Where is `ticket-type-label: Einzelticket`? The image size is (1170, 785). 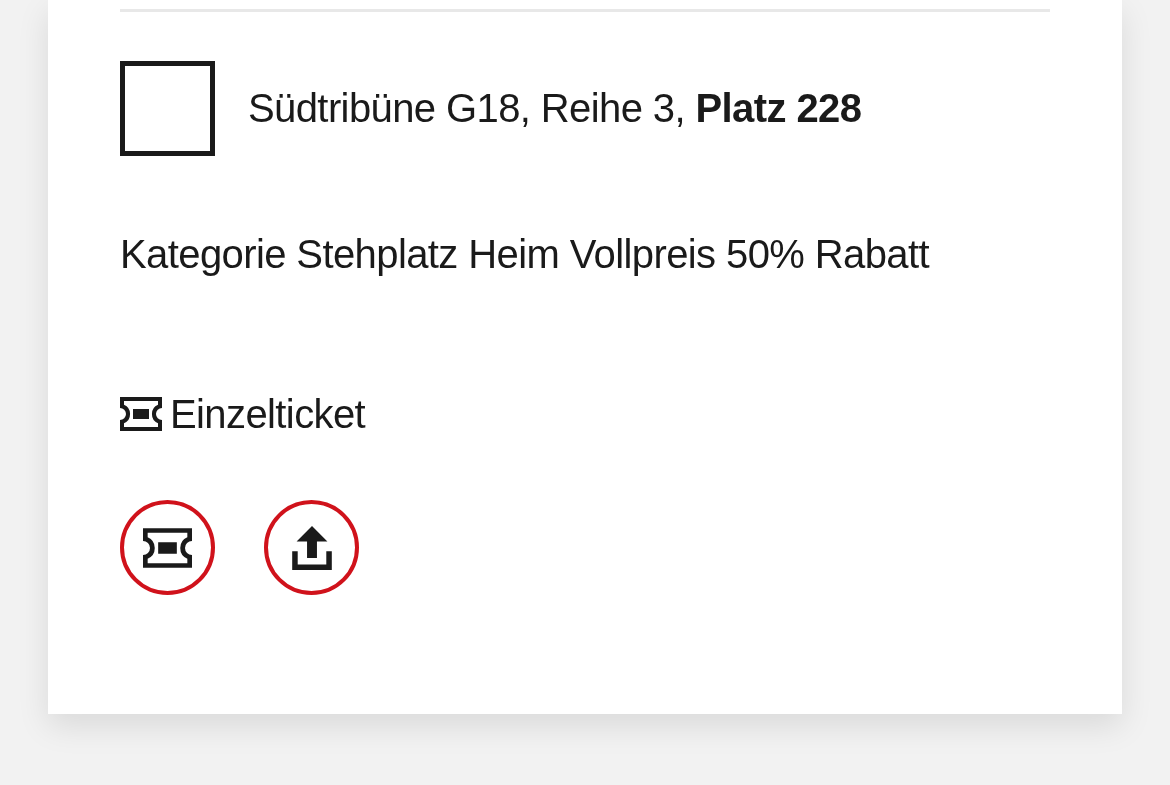 ticket-type-label: Einzelticket is located at coordinates (268, 414).